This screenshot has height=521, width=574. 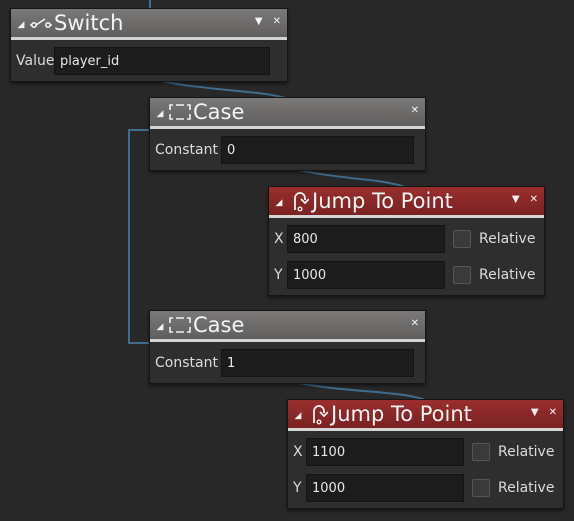 What do you see at coordinates (35, 61) in the screenshot?
I see `value-label: Value` at bounding box center [35, 61].